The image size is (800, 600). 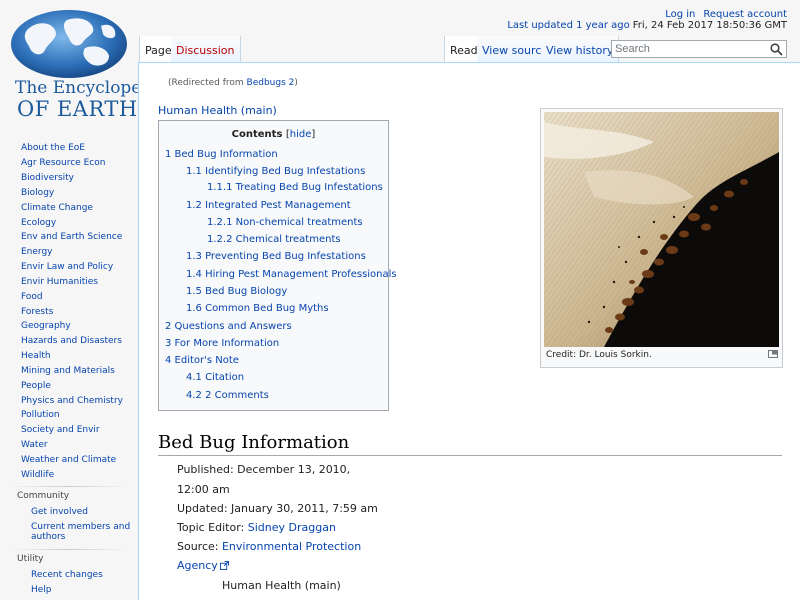 What do you see at coordinates (773, 354) in the screenshot?
I see `enlarge-icon` at bounding box center [773, 354].